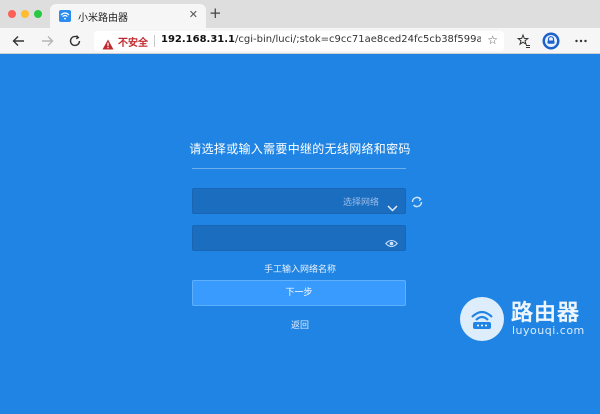 The image size is (600, 414). Describe the element at coordinates (548, 330) in the screenshot. I see `watermark-subtitle: luyouqi.com` at that location.